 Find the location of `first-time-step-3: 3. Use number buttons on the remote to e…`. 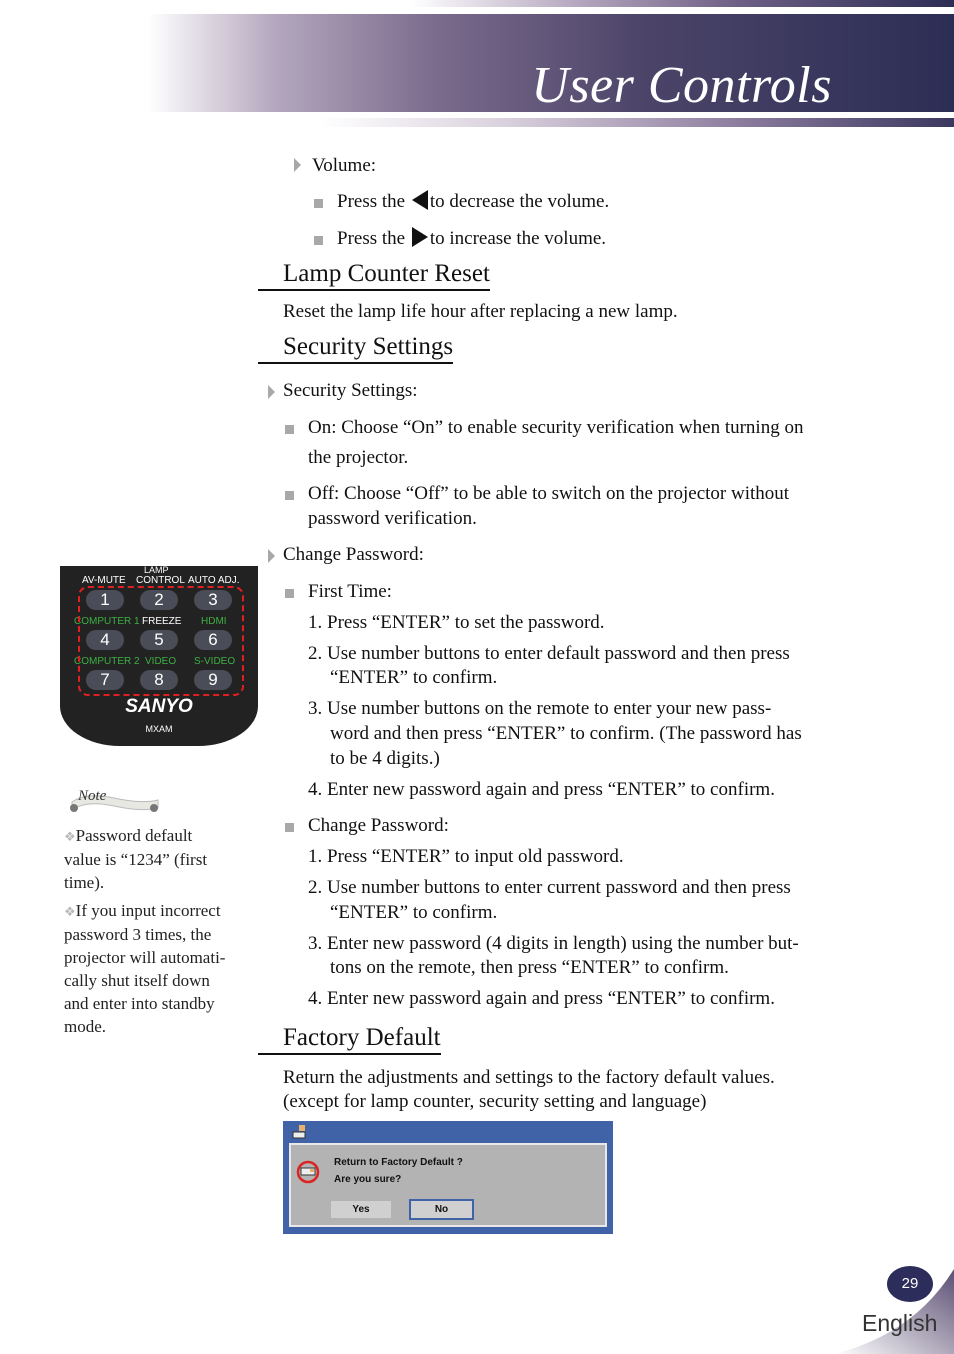

first-time-step-3: 3. Use number buttons on the remote to e… is located at coordinates (540, 708).